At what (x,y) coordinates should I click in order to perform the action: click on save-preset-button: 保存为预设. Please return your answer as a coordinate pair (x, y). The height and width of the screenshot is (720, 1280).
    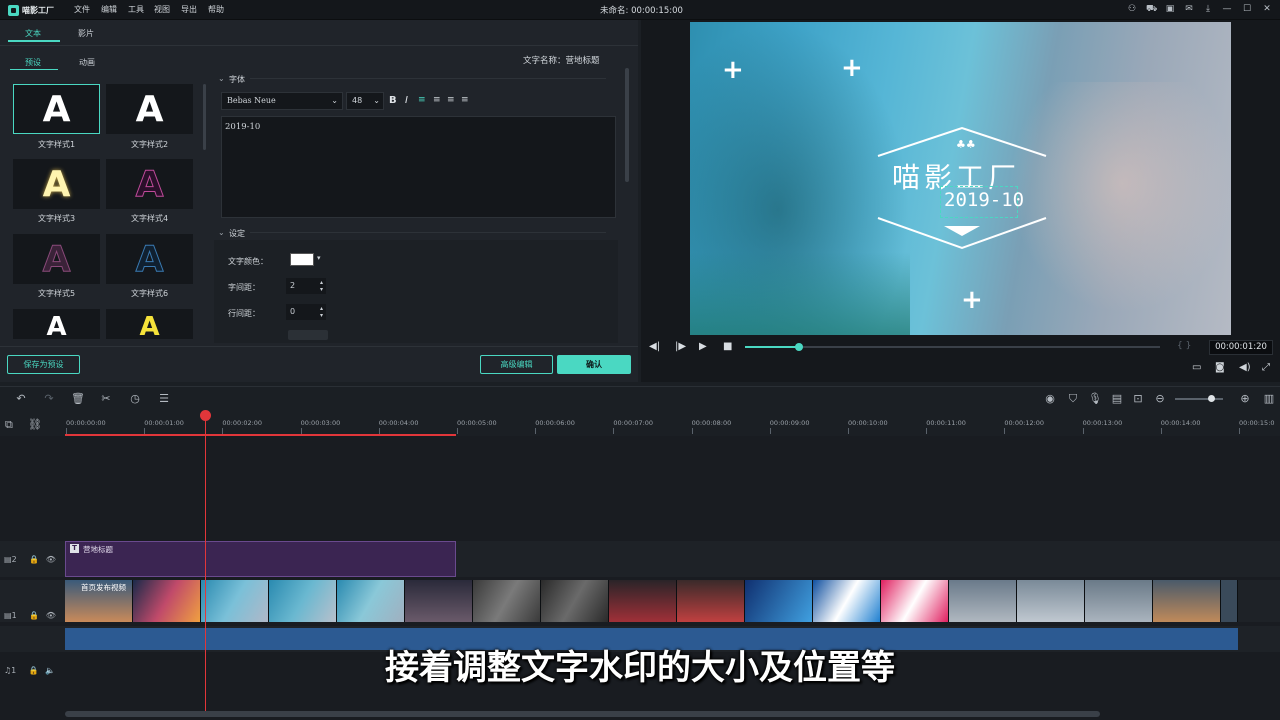
    Looking at the image, I should click on (43, 364).